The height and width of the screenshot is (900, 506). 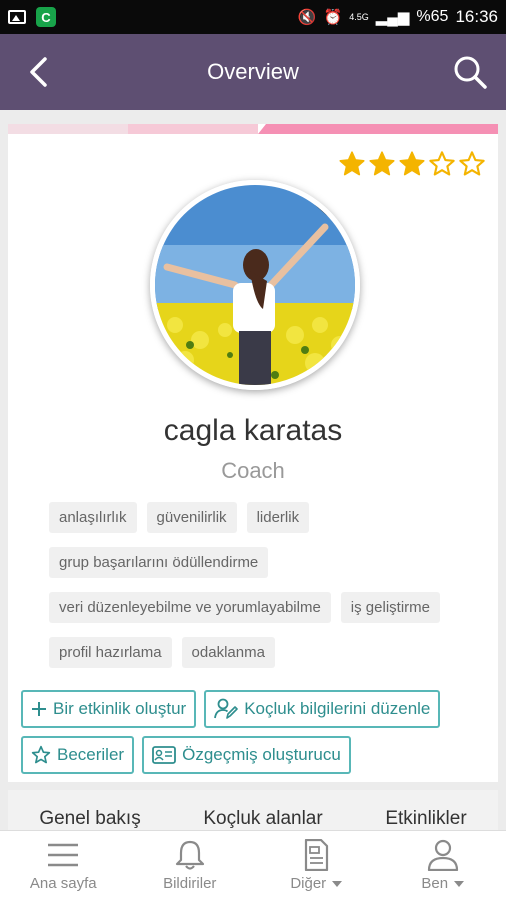 I want to click on skill-tag: grup başarılarını ödüllendirme, so click(x=159, y=562).